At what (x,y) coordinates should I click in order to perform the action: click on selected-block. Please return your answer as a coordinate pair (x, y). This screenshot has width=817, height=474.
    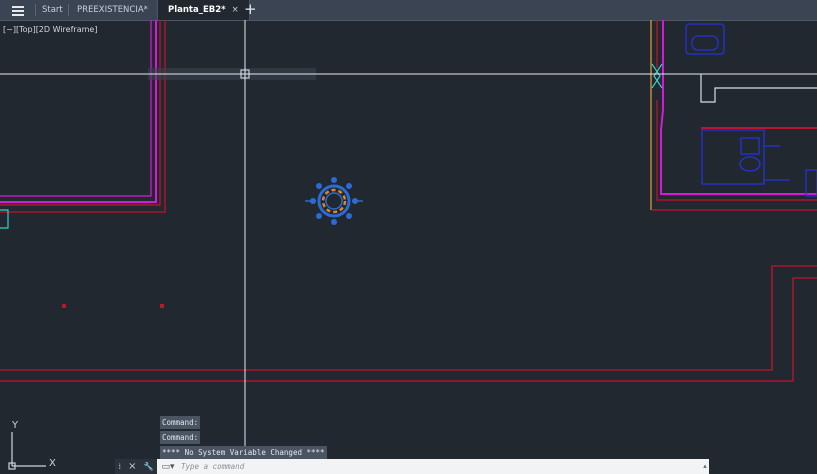
    Looking at the image, I should click on (334, 201).